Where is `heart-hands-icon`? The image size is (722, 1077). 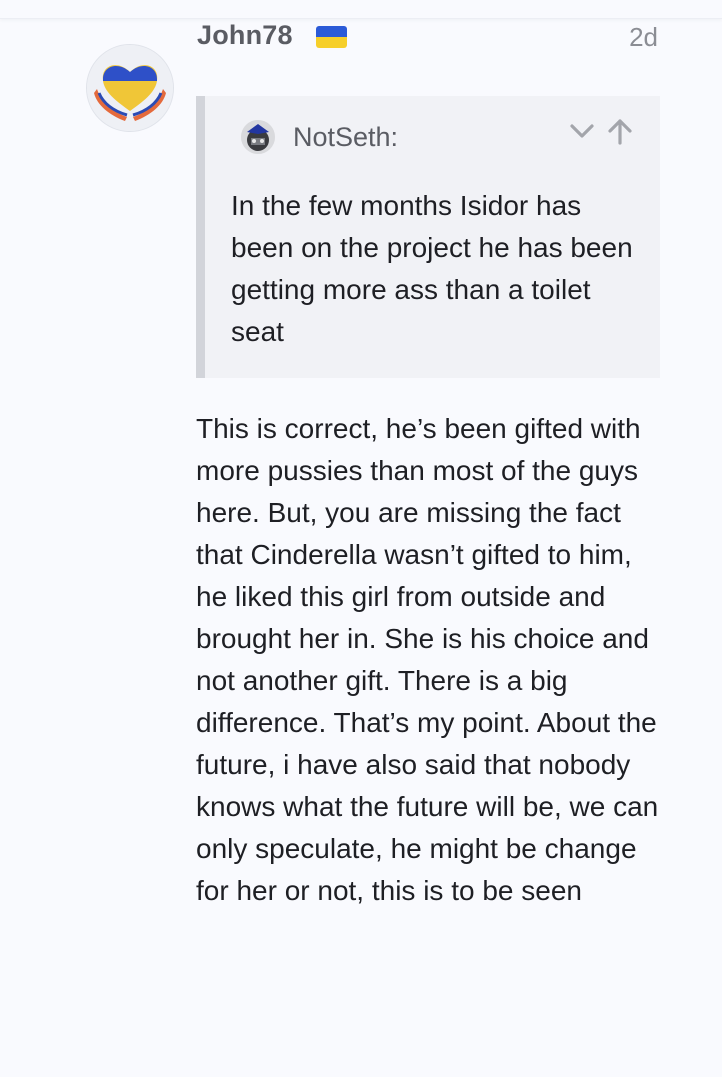
heart-hands-icon is located at coordinates (130, 88).